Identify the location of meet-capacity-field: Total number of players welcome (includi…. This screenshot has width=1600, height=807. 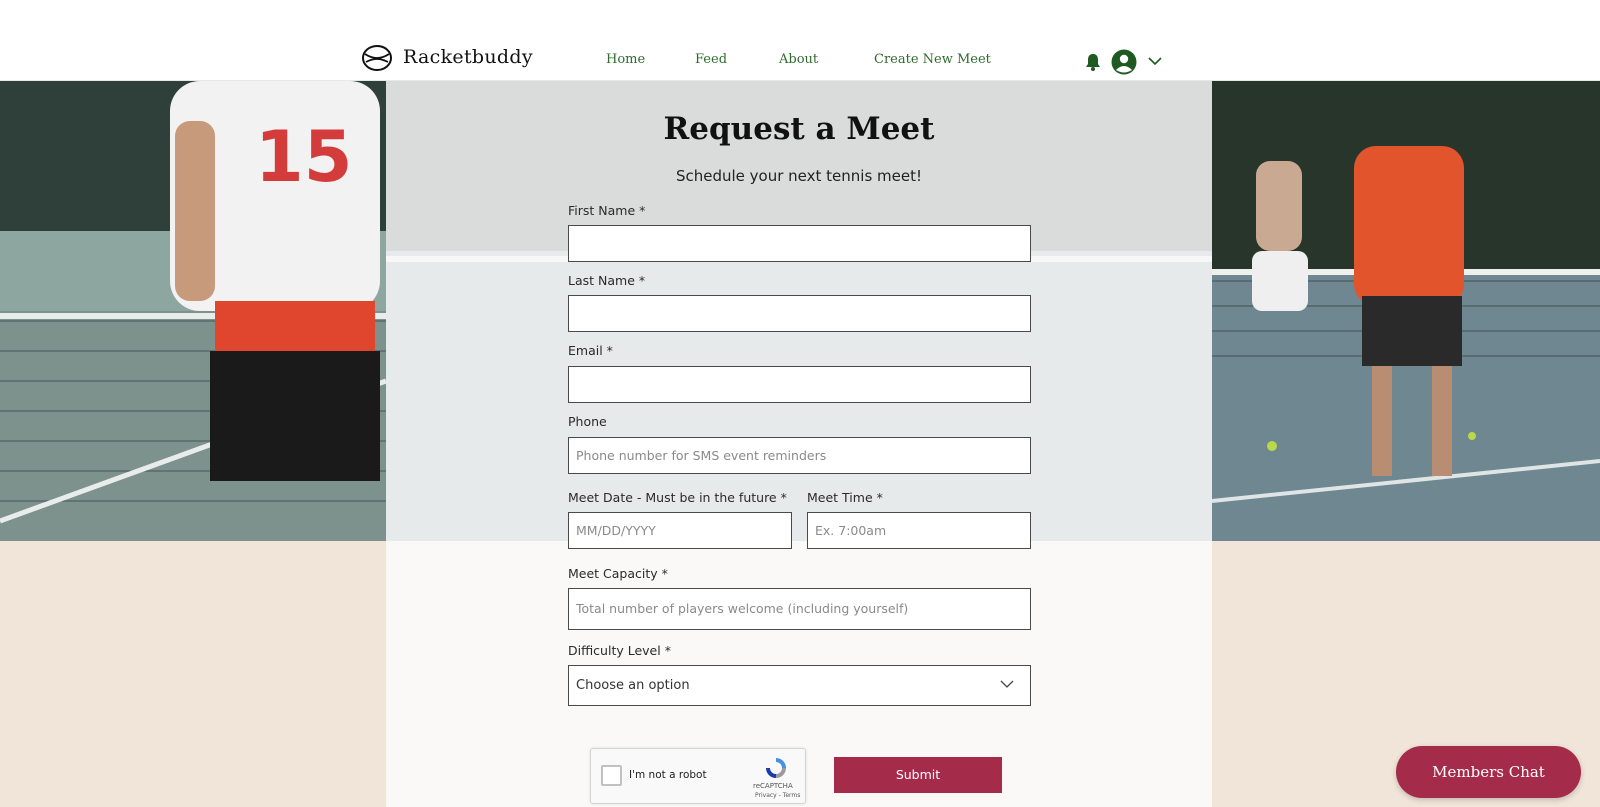
(799, 609).